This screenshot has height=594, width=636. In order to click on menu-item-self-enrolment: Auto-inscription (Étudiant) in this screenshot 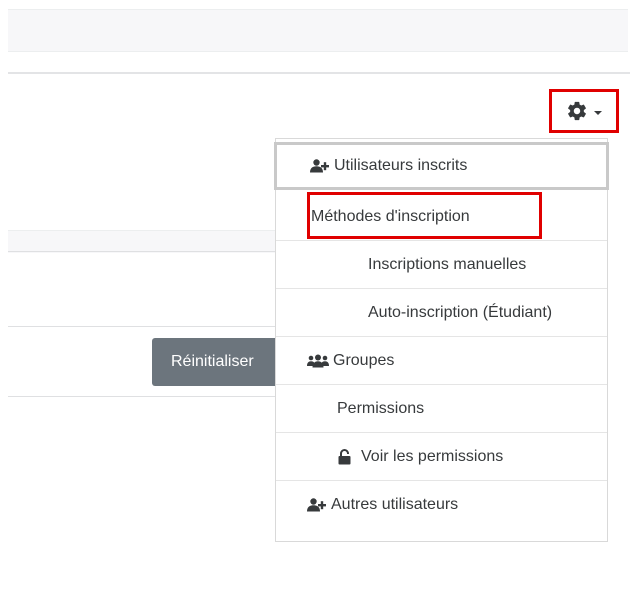, I will do `click(441, 313)`.